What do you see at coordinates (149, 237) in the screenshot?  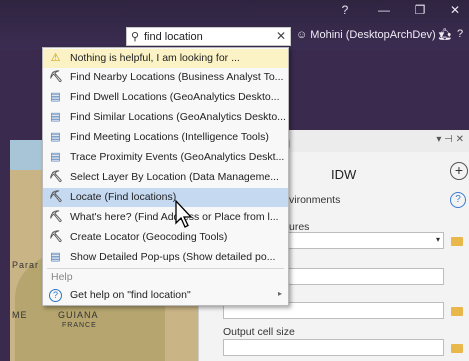 I see `menu-item-label: Create Locator (Geocoding Tools)` at bounding box center [149, 237].